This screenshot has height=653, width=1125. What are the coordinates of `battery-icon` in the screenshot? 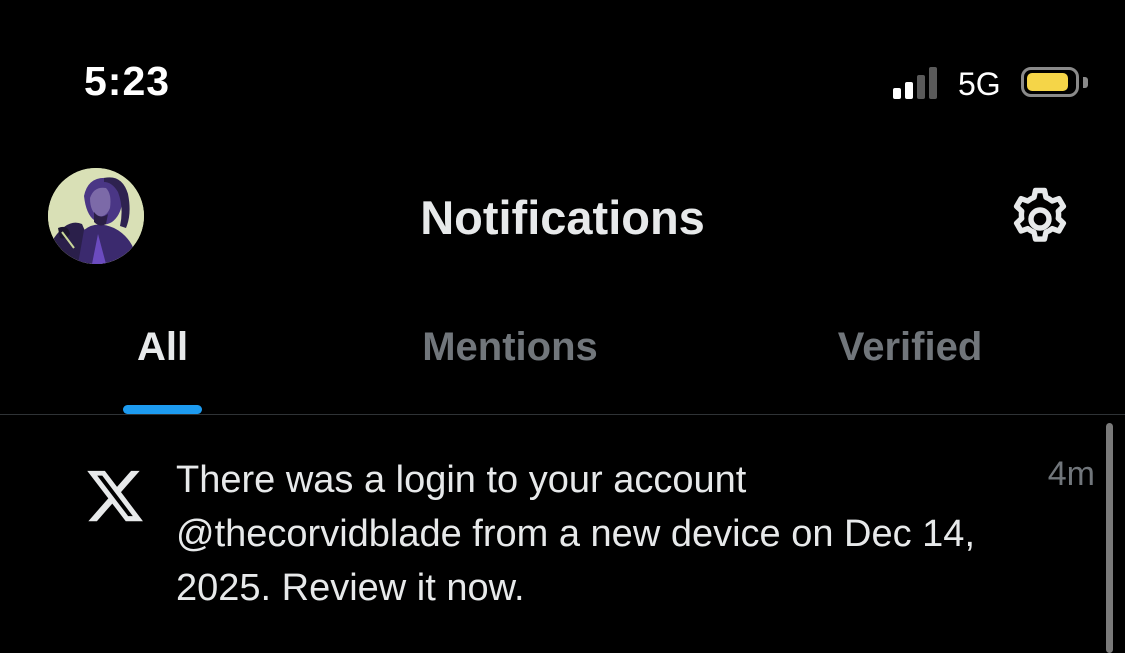 It's located at (1050, 82).